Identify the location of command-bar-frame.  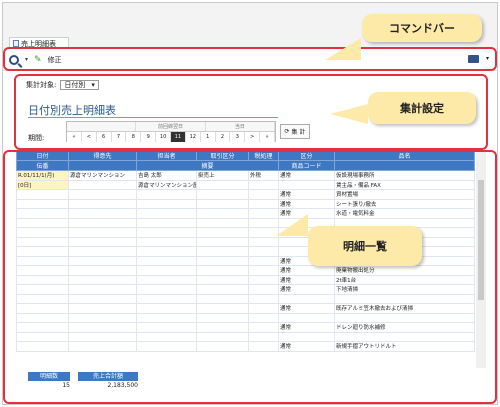
(250, 59).